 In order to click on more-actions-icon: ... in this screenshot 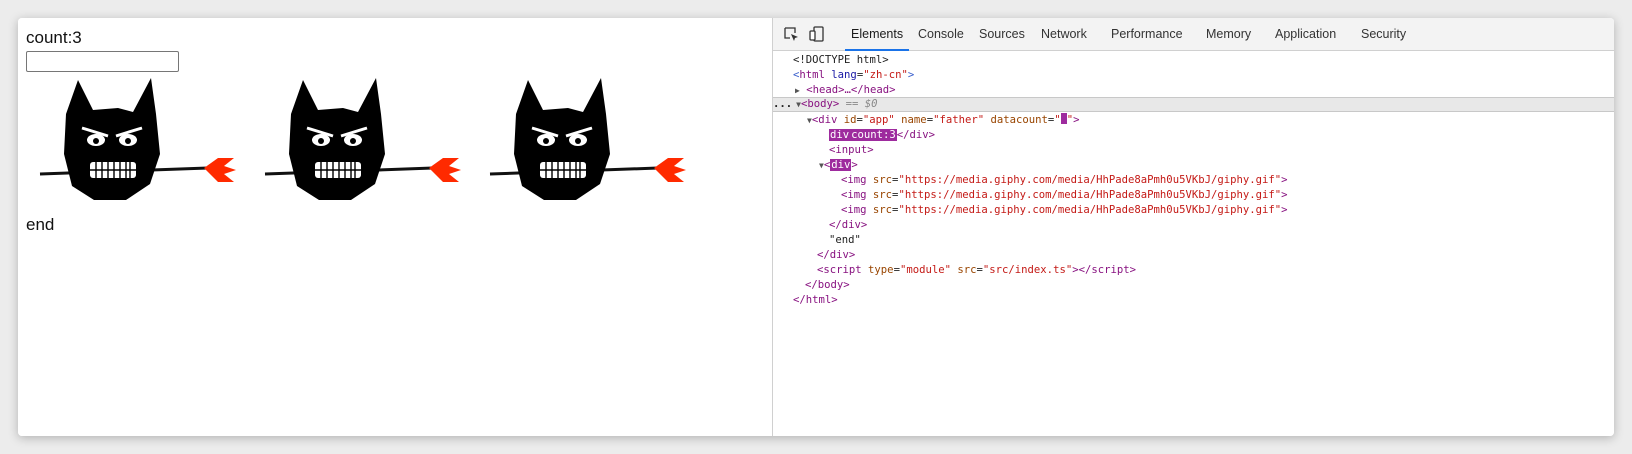, I will do `click(782, 104)`.